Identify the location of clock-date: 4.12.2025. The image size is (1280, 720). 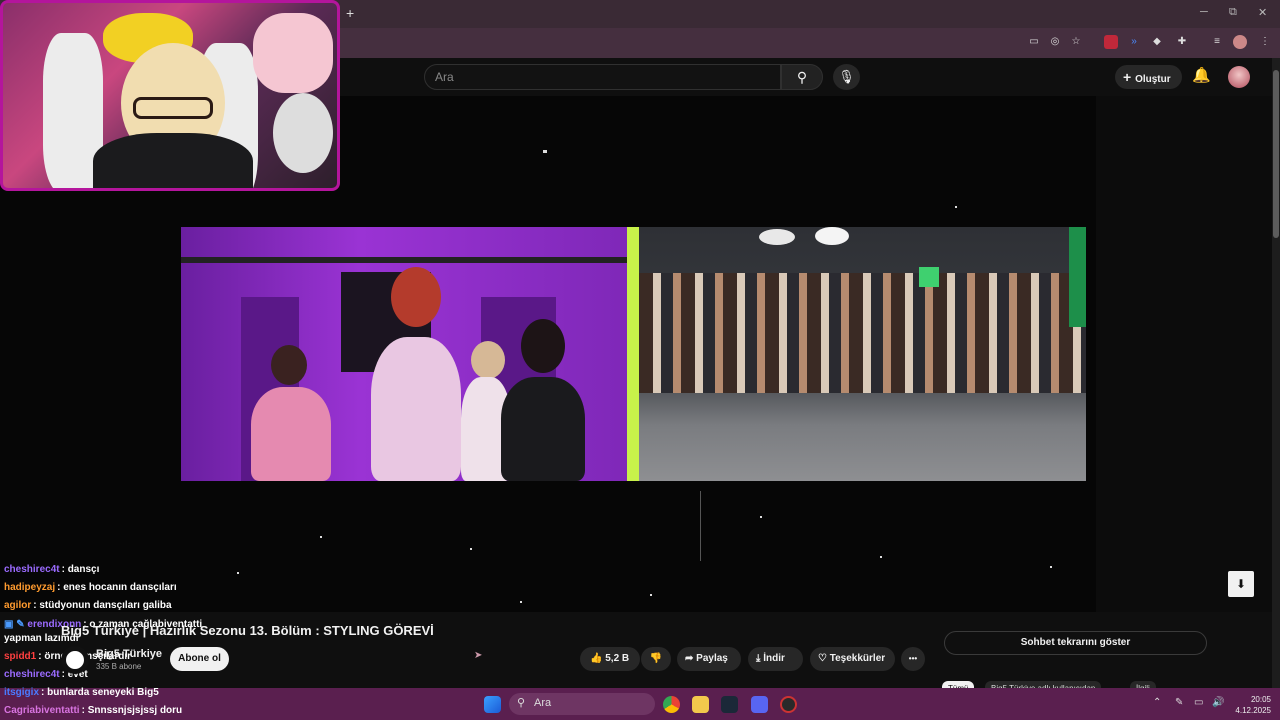
(1253, 710).